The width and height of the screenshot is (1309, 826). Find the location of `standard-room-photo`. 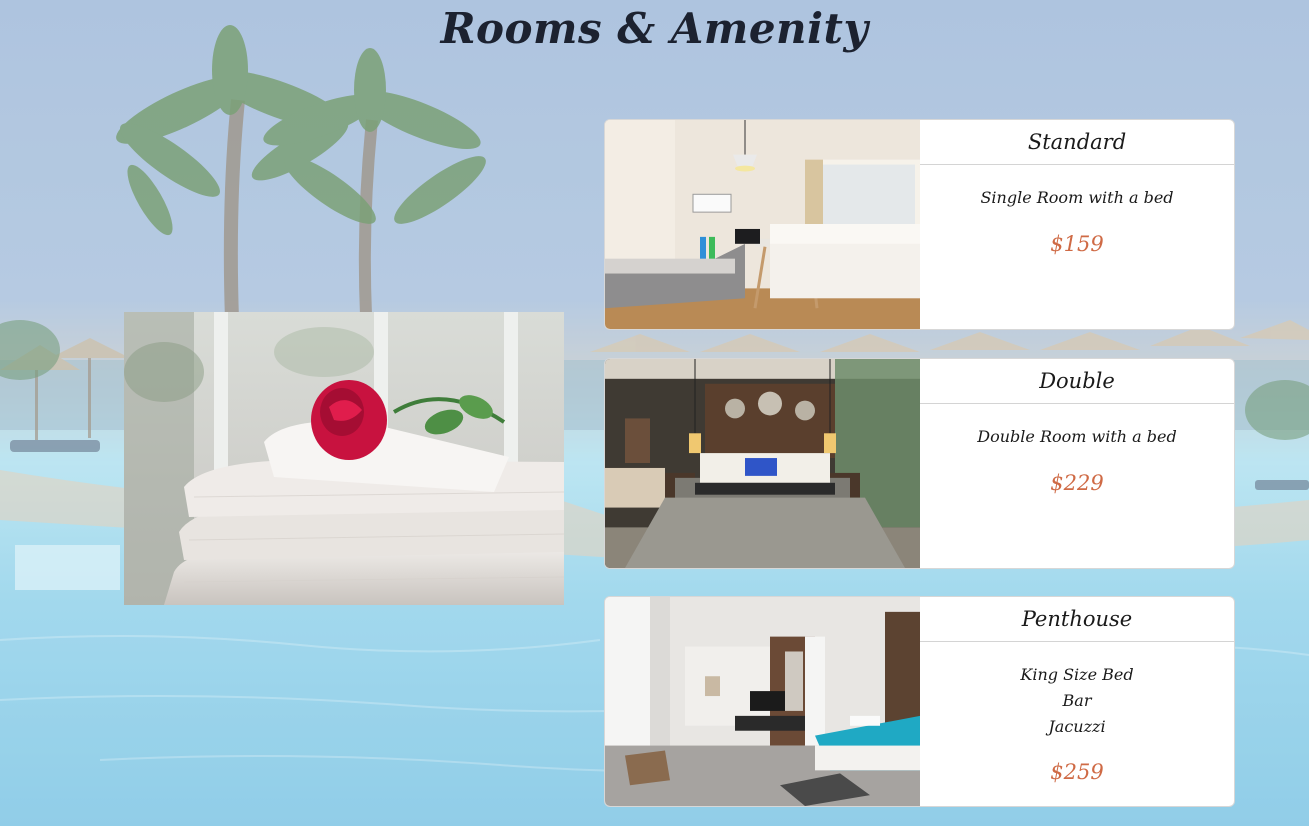

standard-room-photo is located at coordinates (762, 224).